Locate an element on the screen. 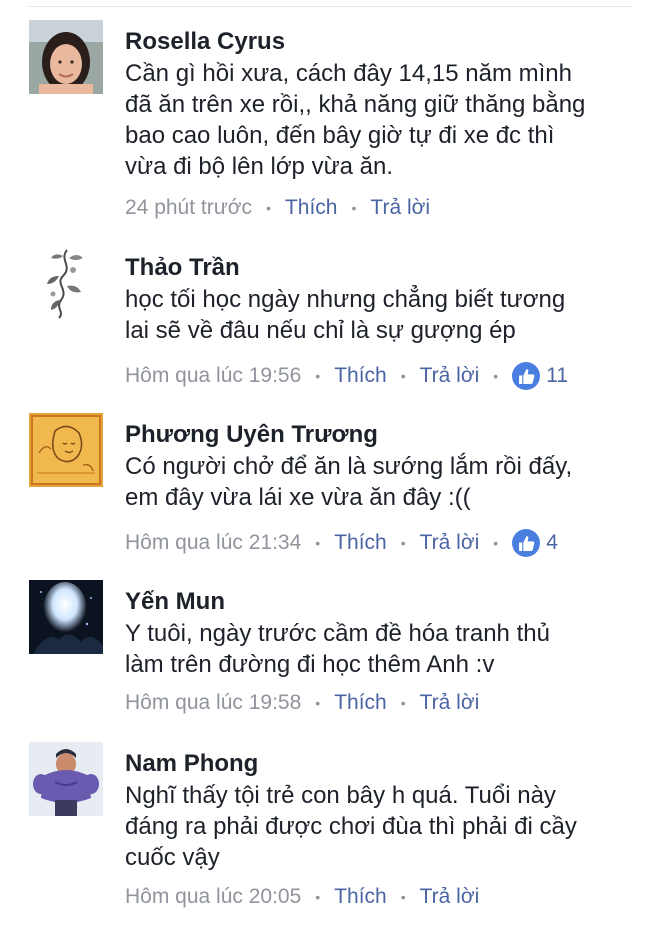  comment-meta: Hôm qua lúc 19:56 • Thích • Trả lời • 11 is located at coordinates (346, 376).